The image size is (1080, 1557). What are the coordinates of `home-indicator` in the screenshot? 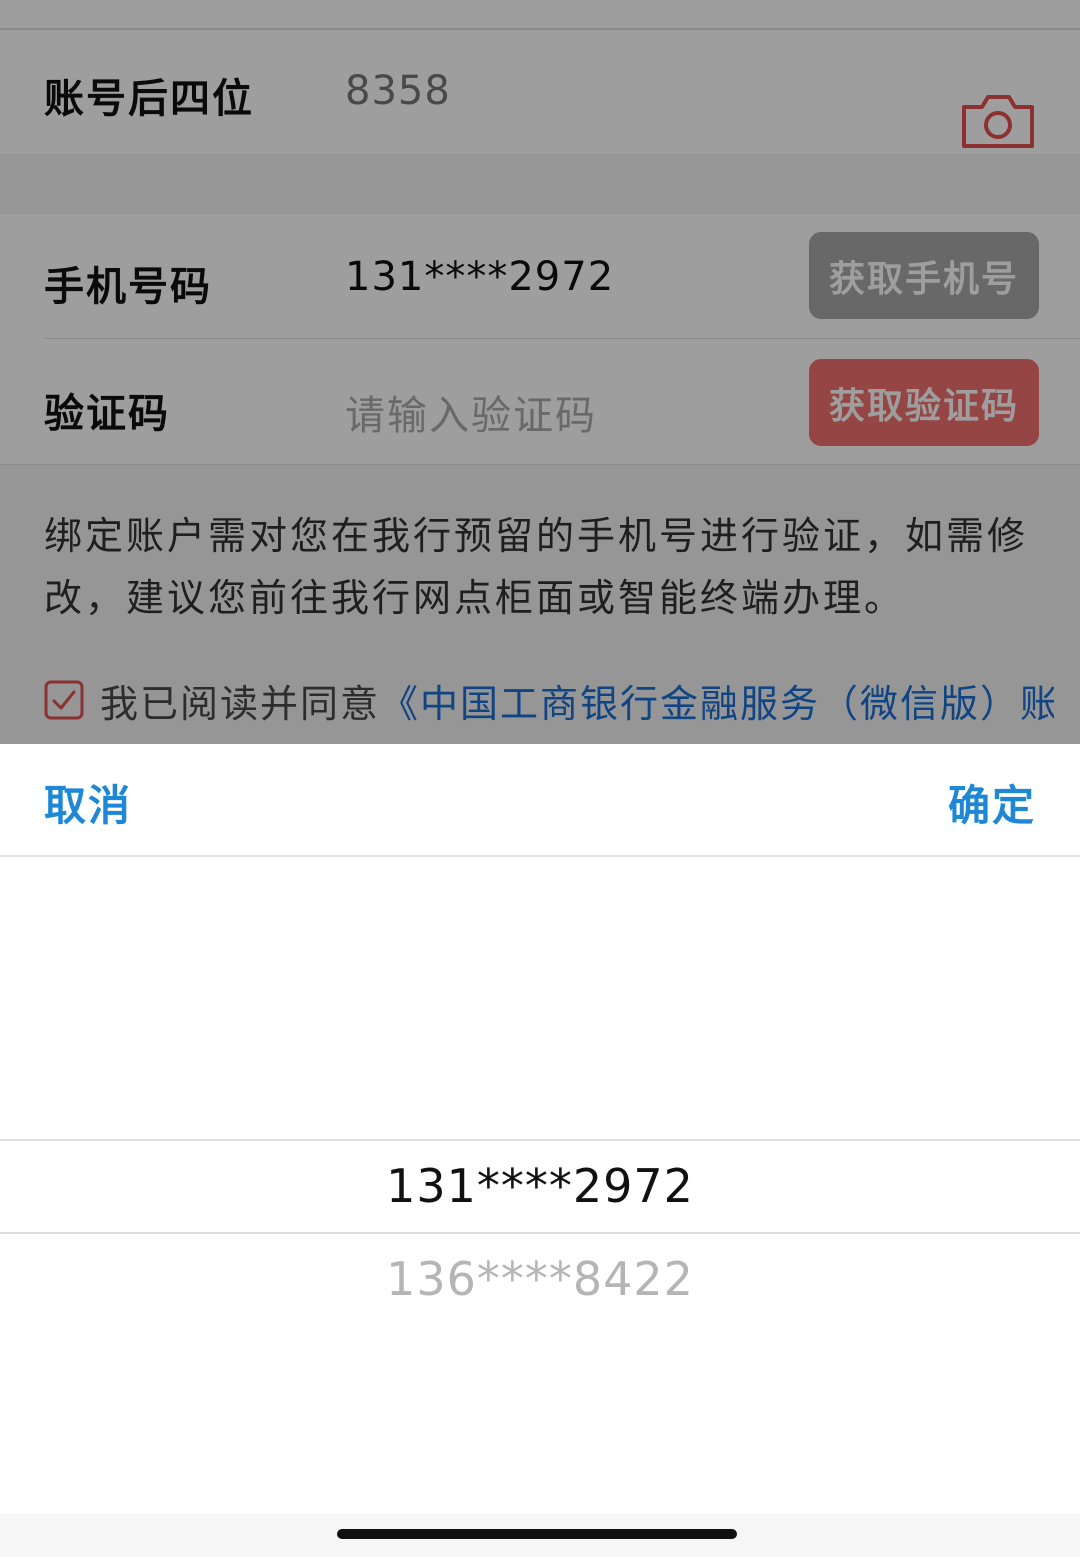 It's located at (537, 1534).